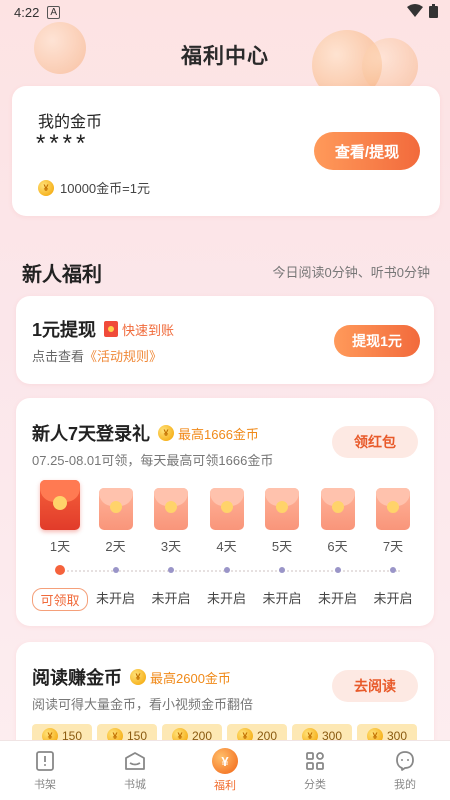 The height and width of the screenshot is (800, 450). Describe the element at coordinates (405, 761) in the screenshot. I see `profile-icon` at that location.